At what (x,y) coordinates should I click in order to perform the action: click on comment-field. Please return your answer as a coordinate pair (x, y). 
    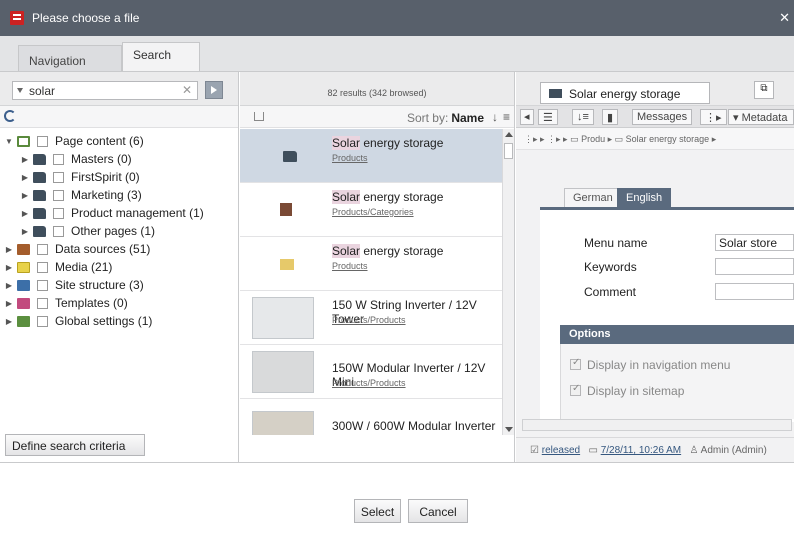
    Looking at the image, I should click on (754, 291).